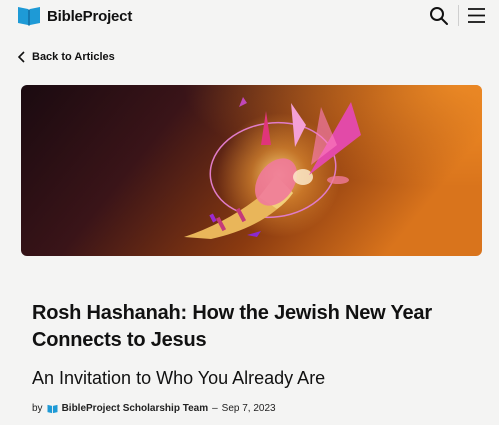  I want to click on byline-author: BibleProject Scholarship Team, so click(135, 408).